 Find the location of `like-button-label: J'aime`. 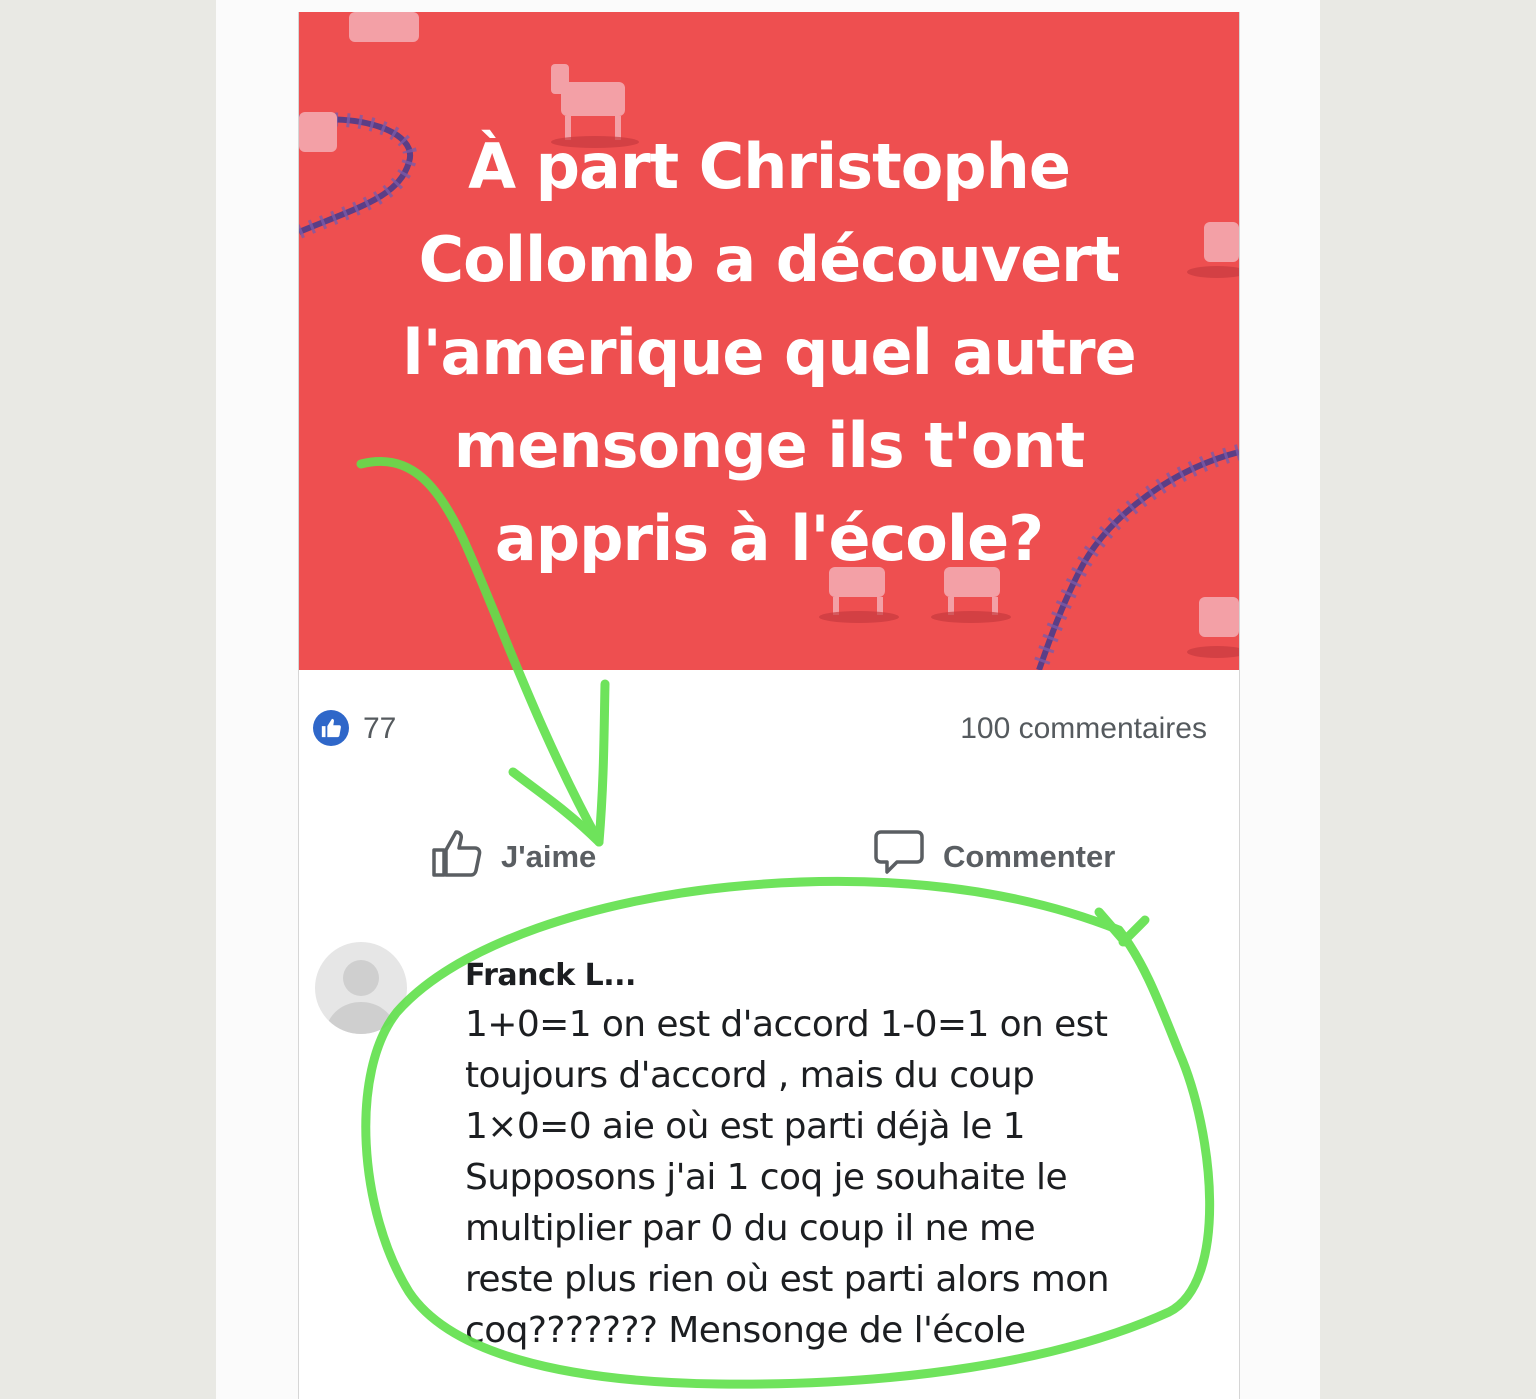

like-button-label: J'aime is located at coordinates (549, 856).